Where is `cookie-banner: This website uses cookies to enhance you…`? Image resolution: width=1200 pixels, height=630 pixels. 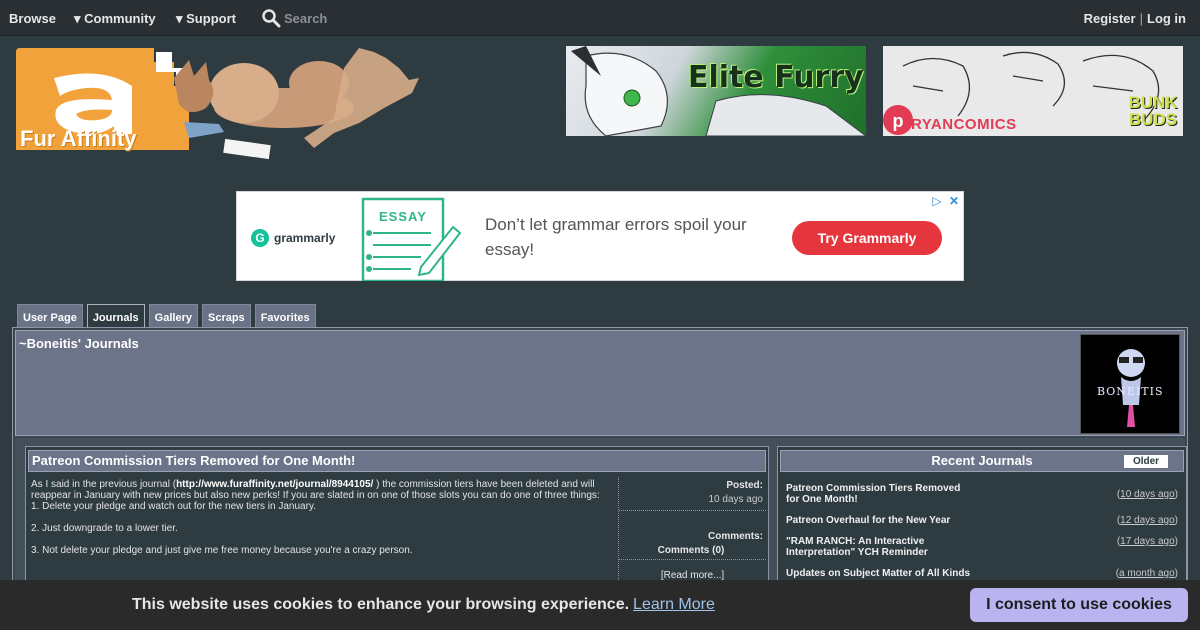 cookie-banner: This website uses cookies to enhance you… is located at coordinates (600, 605).